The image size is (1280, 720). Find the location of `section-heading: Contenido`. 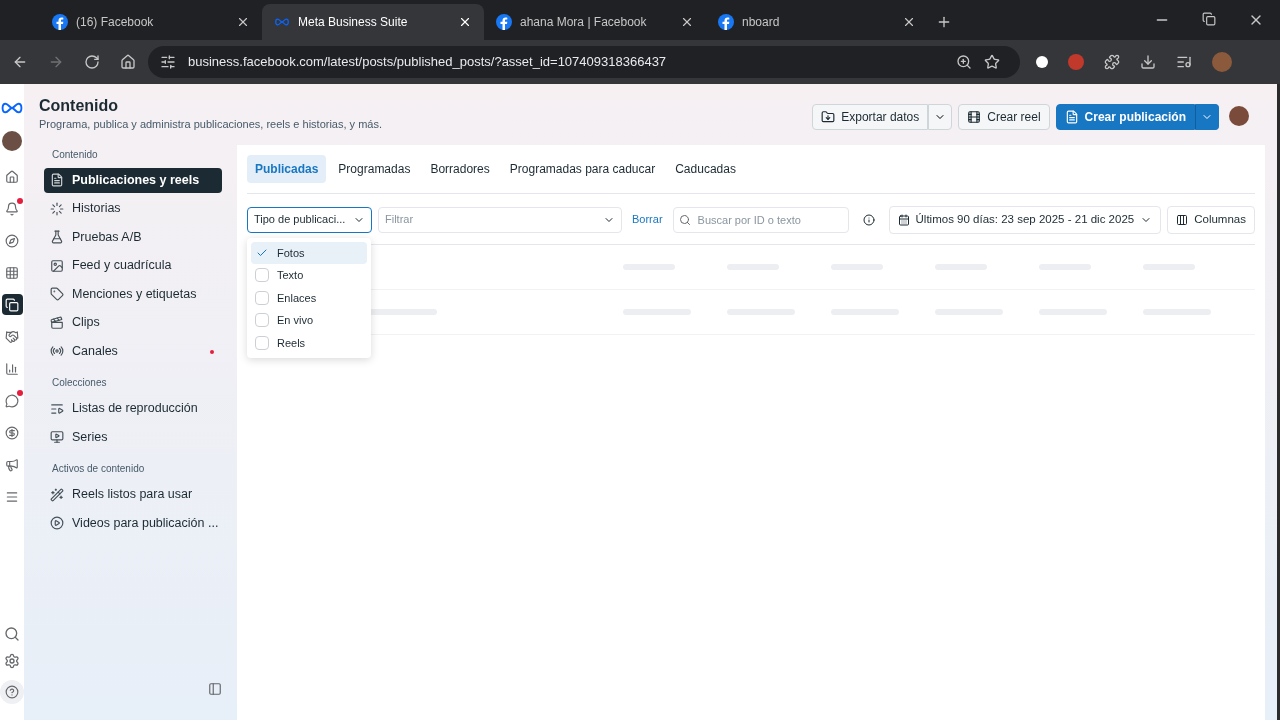

section-heading: Contenido is located at coordinates (75, 154).